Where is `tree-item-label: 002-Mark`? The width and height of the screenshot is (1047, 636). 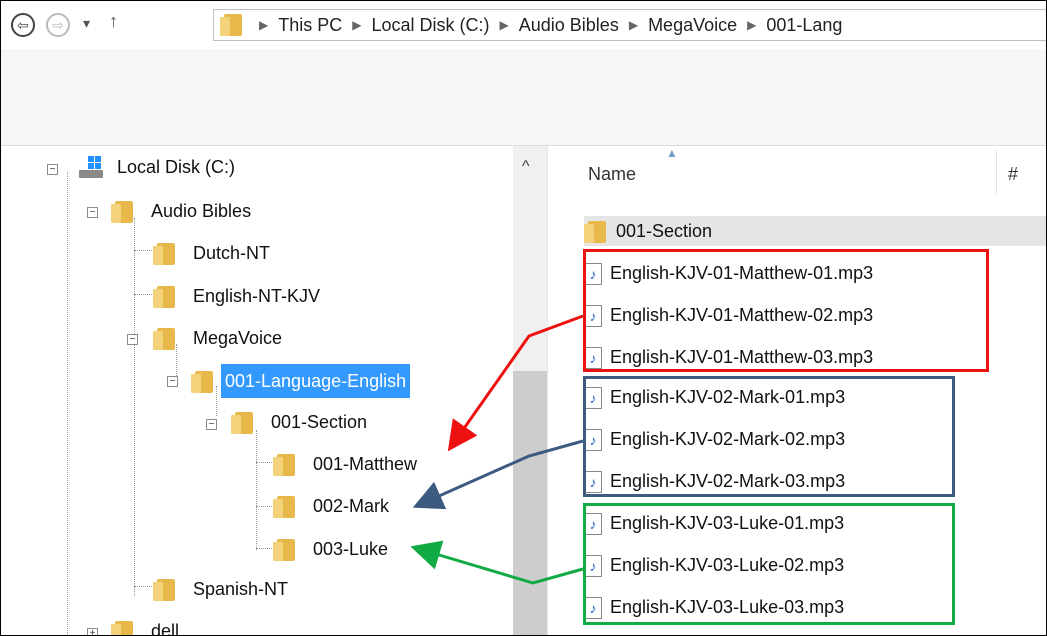 tree-item-label: 002-Mark is located at coordinates (351, 506).